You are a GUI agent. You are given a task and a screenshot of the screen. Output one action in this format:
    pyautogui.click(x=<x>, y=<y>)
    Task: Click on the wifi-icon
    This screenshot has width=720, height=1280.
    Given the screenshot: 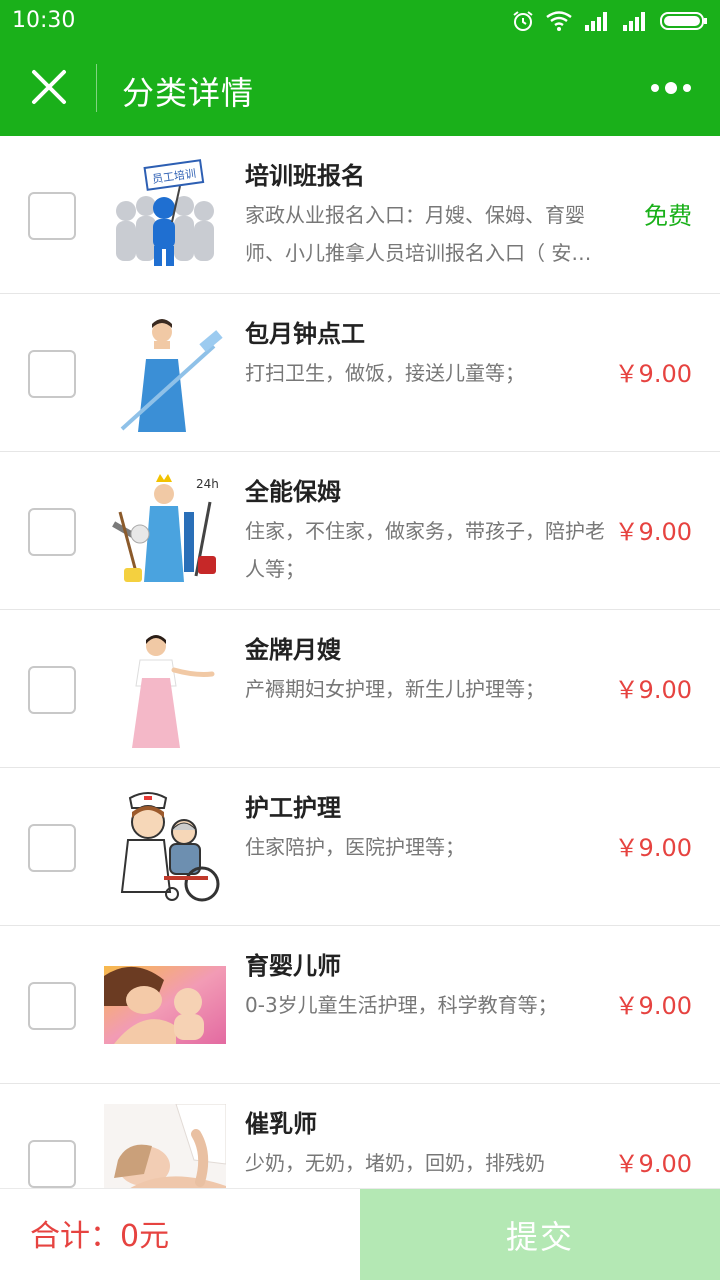 What is the action you would take?
    pyautogui.click(x=559, y=21)
    